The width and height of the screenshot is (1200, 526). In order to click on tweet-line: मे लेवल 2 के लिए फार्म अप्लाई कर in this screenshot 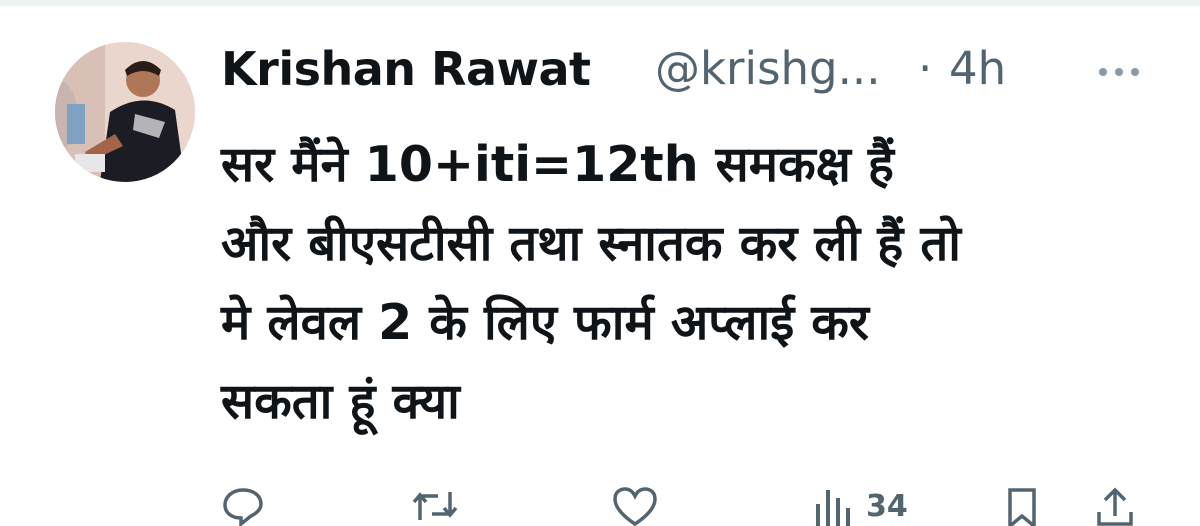, I will do `click(545, 322)`.